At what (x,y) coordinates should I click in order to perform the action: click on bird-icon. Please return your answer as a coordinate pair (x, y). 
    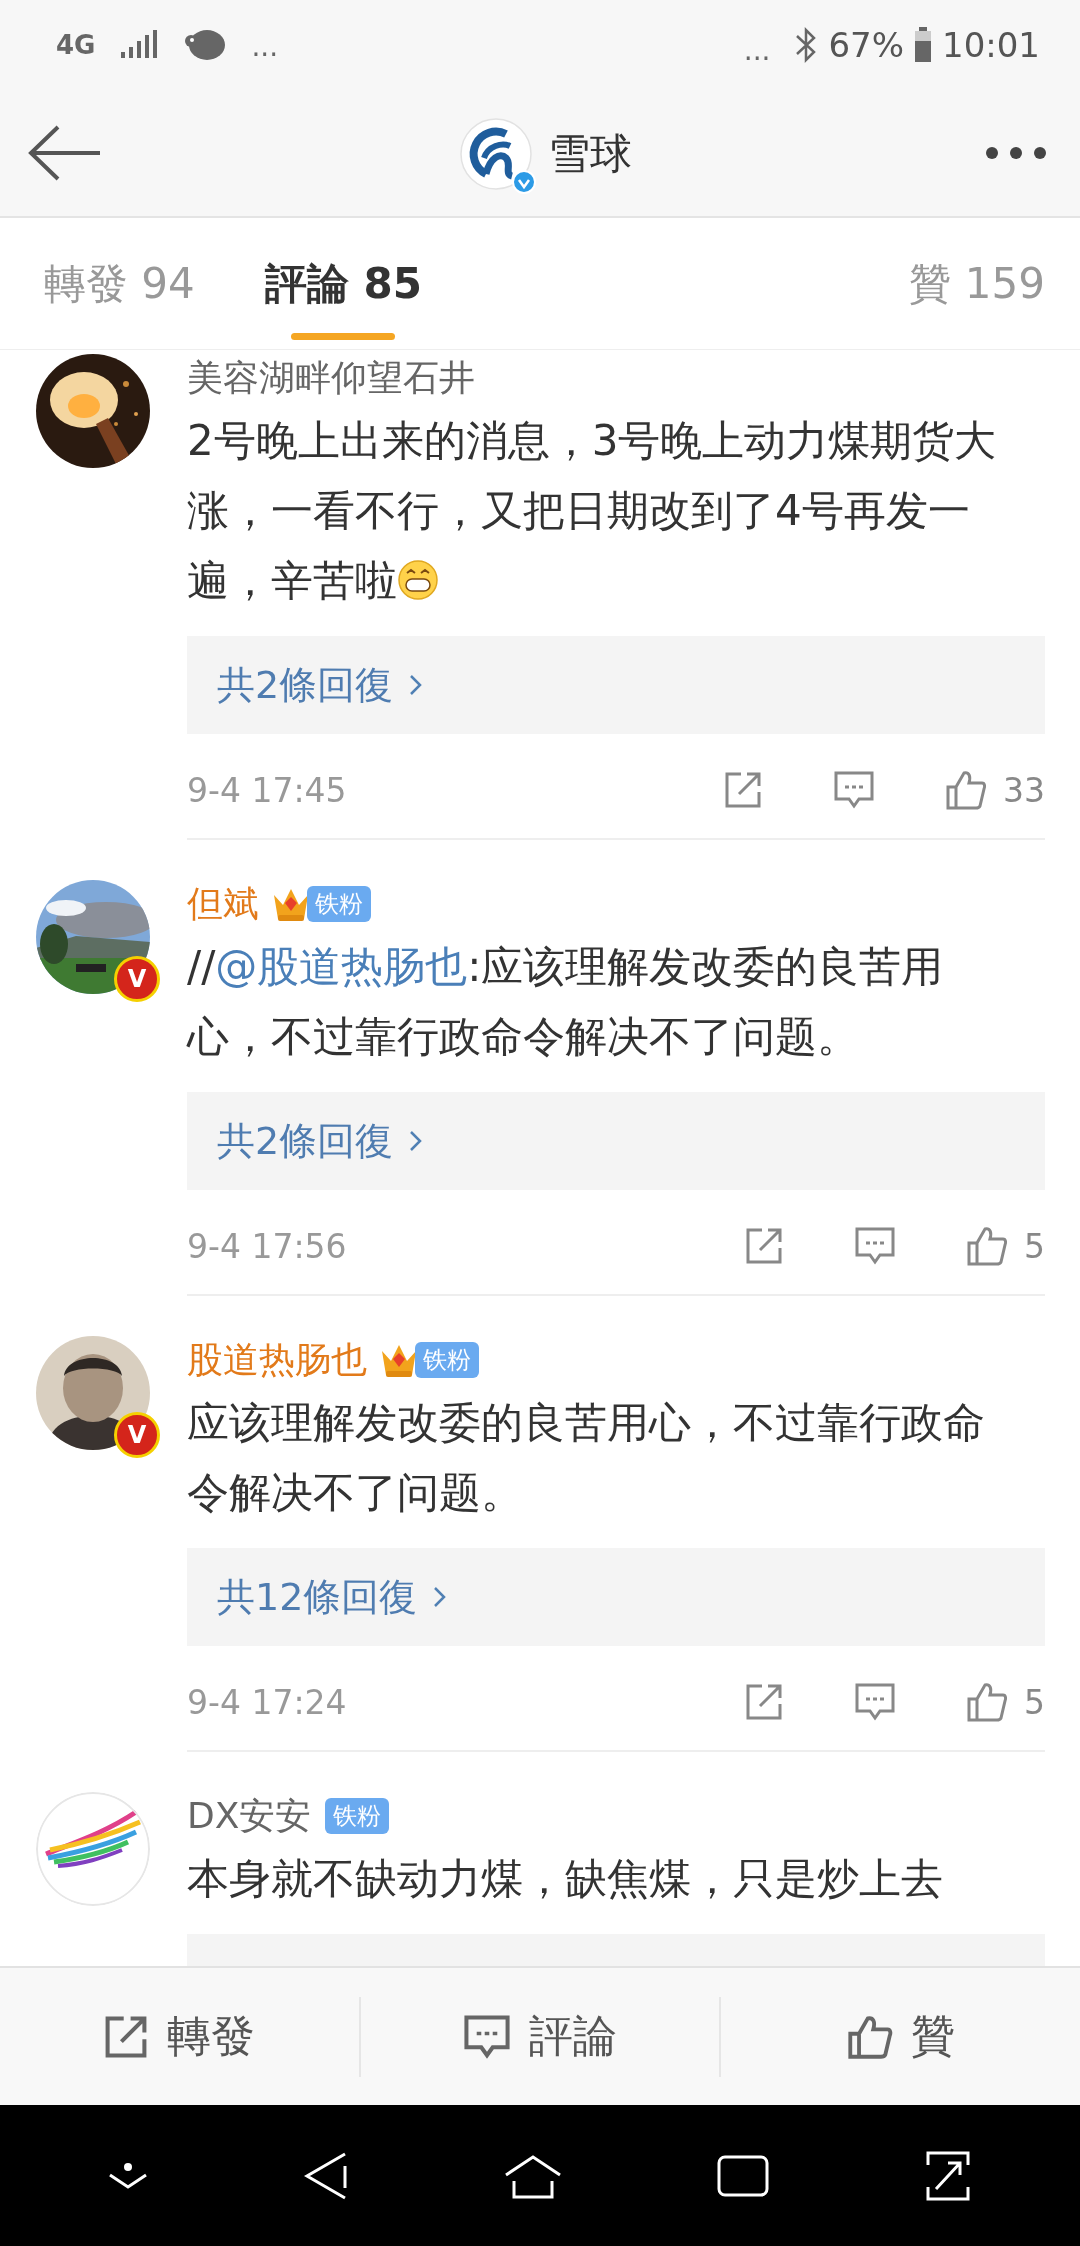
    Looking at the image, I should click on (205, 45).